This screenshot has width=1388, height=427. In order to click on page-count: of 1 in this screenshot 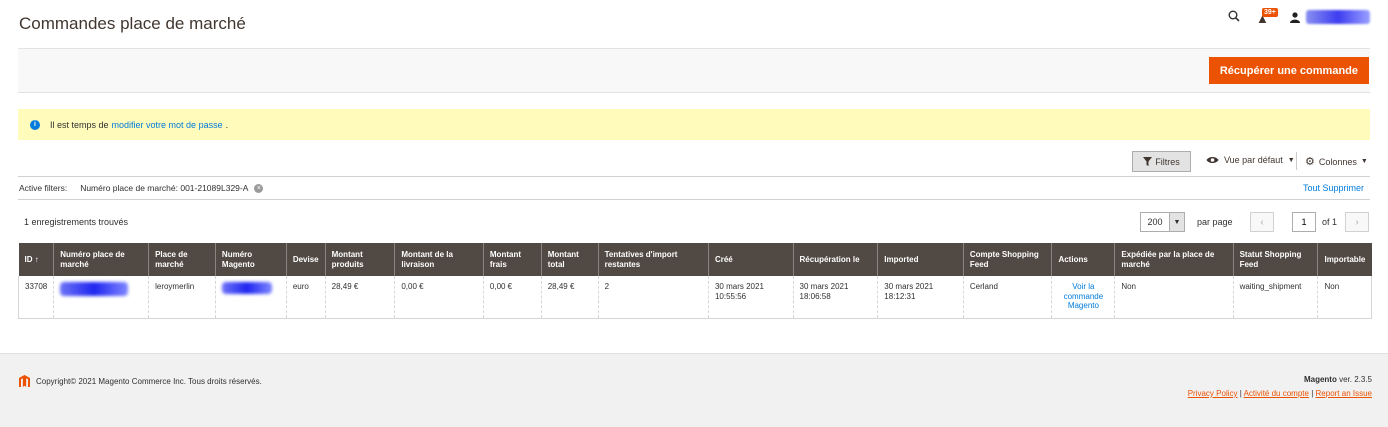, I will do `click(1330, 222)`.